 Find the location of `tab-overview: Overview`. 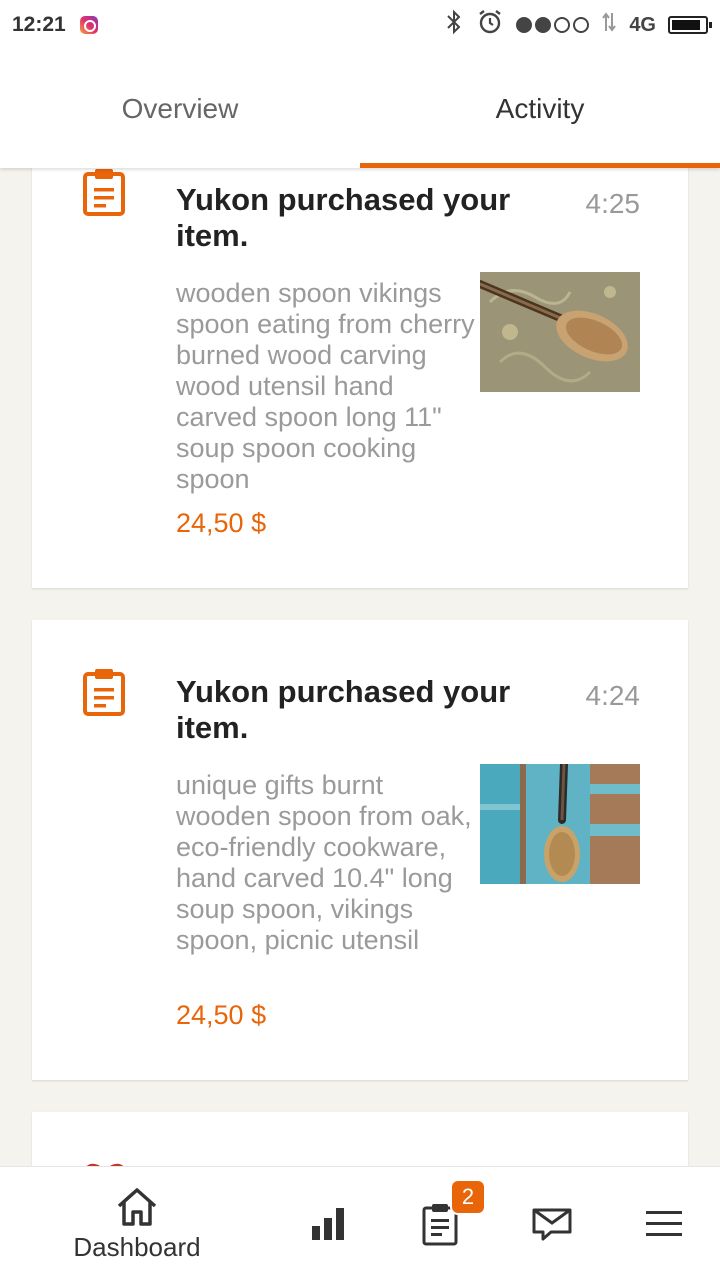

tab-overview: Overview is located at coordinates (180, 109).